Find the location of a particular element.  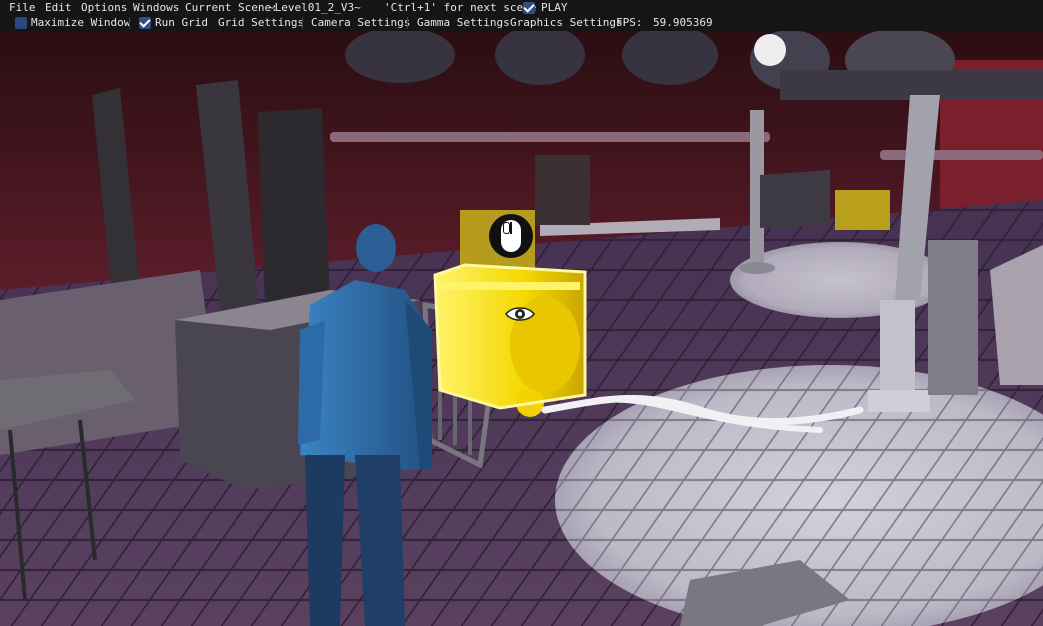

play-label: PLAY is located at coordinates (554, 8).